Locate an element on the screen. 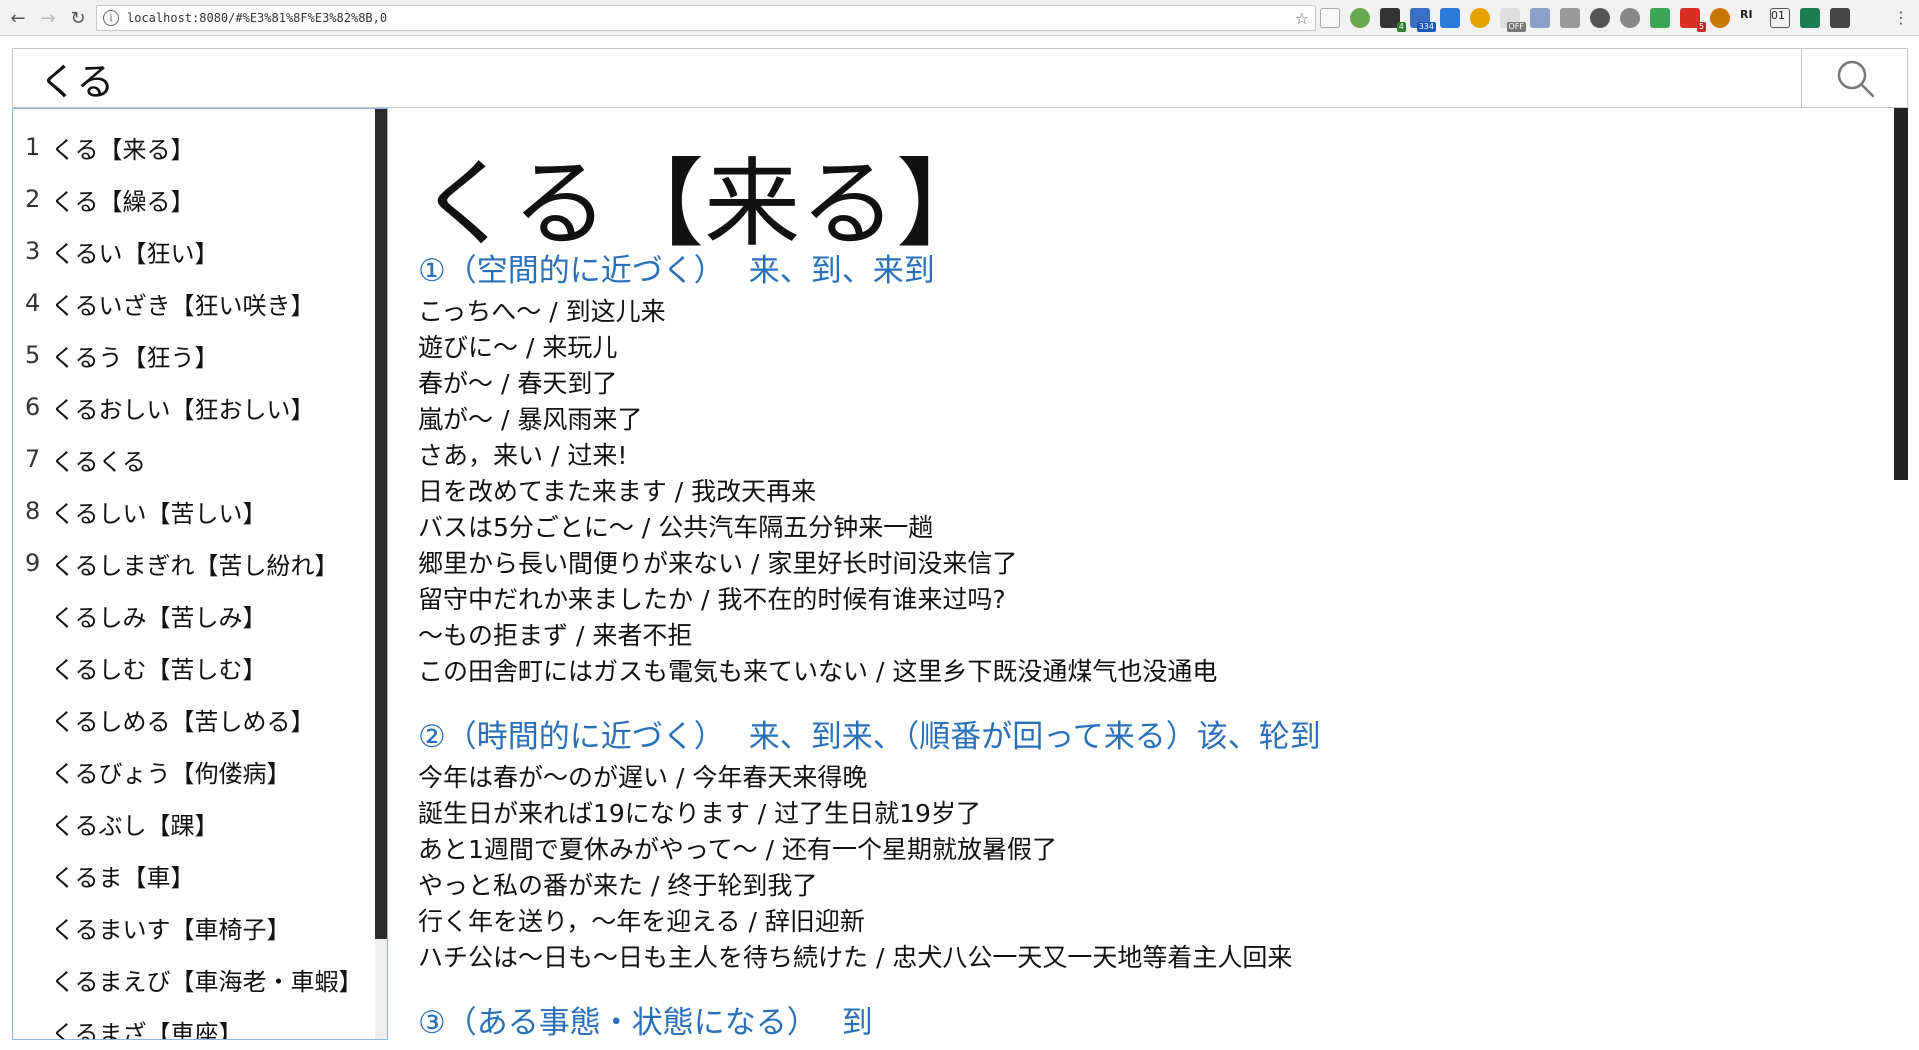 This screenshot has width=1919, height=1050. extension-eye-icon is located at coordinates (1600, 18).